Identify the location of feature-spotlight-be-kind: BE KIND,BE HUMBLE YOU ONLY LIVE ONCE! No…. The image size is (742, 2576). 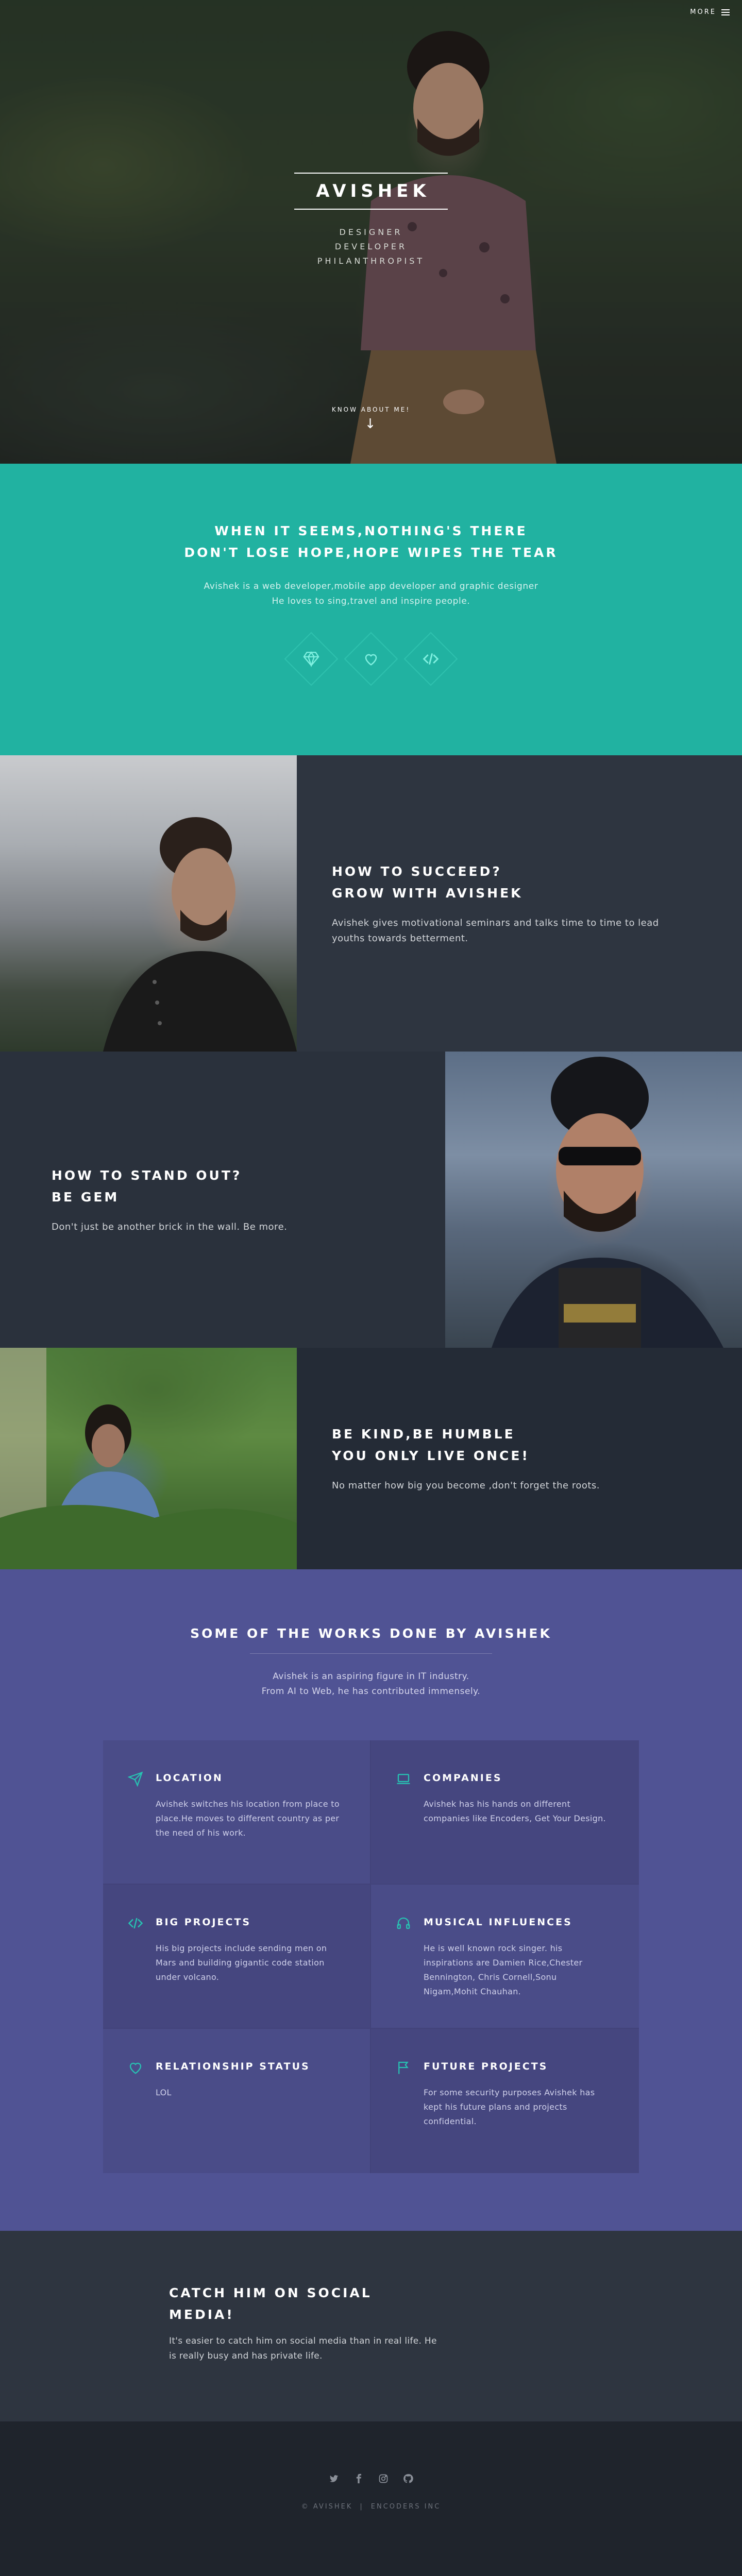
(371, 1458).